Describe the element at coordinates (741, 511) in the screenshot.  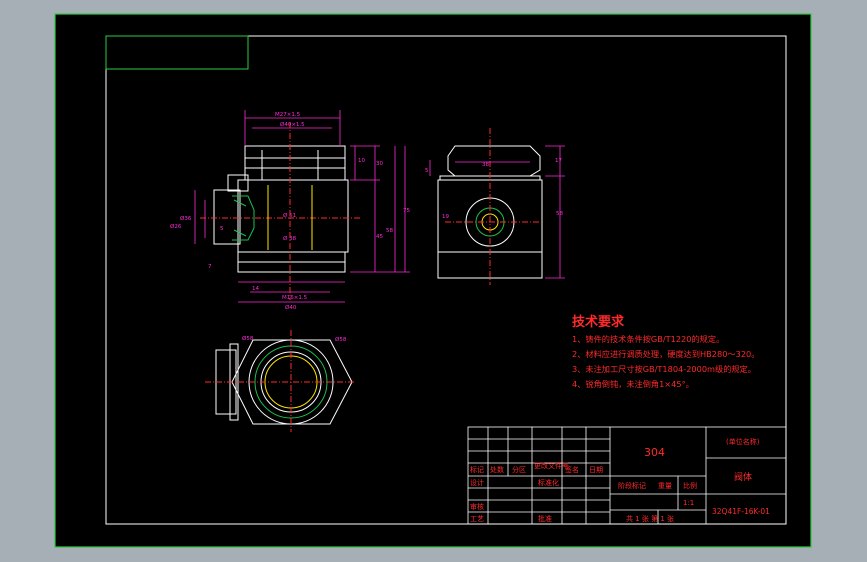
I see `tb-drawing-no: 32Q41F-16K-01` at that location.